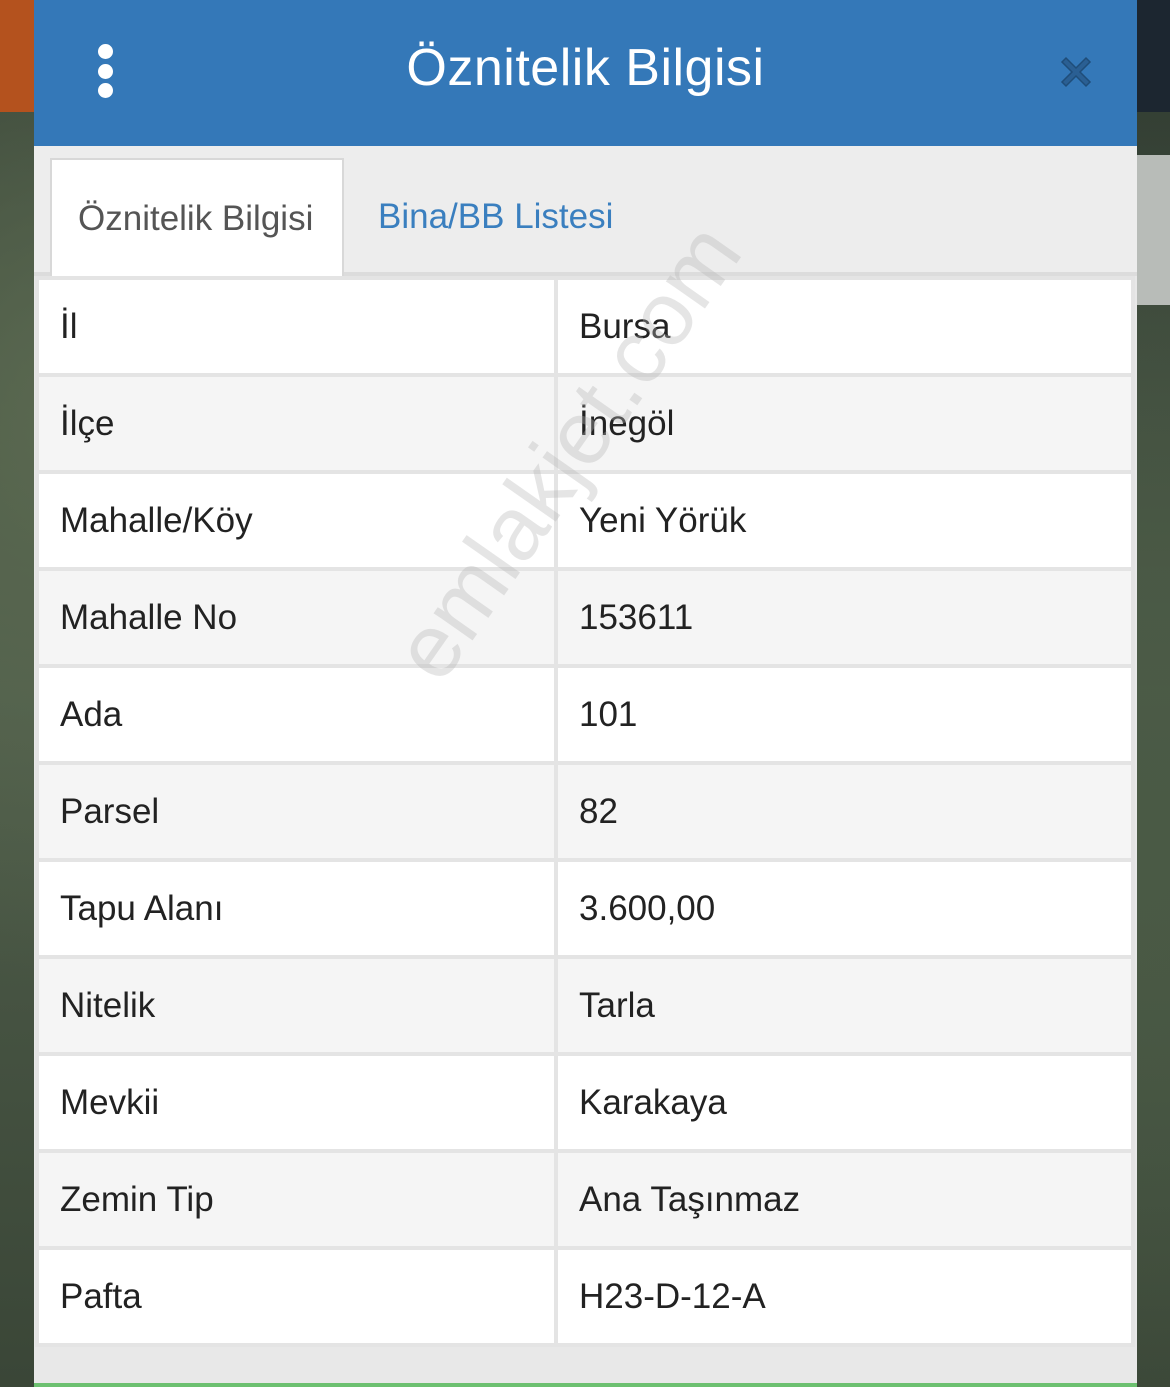 This screenshot has width=1170, height=1387. Describe the element at coordinates (296, 1005) in the screenshot. I see `attribute-key: Nitelik` at that location.